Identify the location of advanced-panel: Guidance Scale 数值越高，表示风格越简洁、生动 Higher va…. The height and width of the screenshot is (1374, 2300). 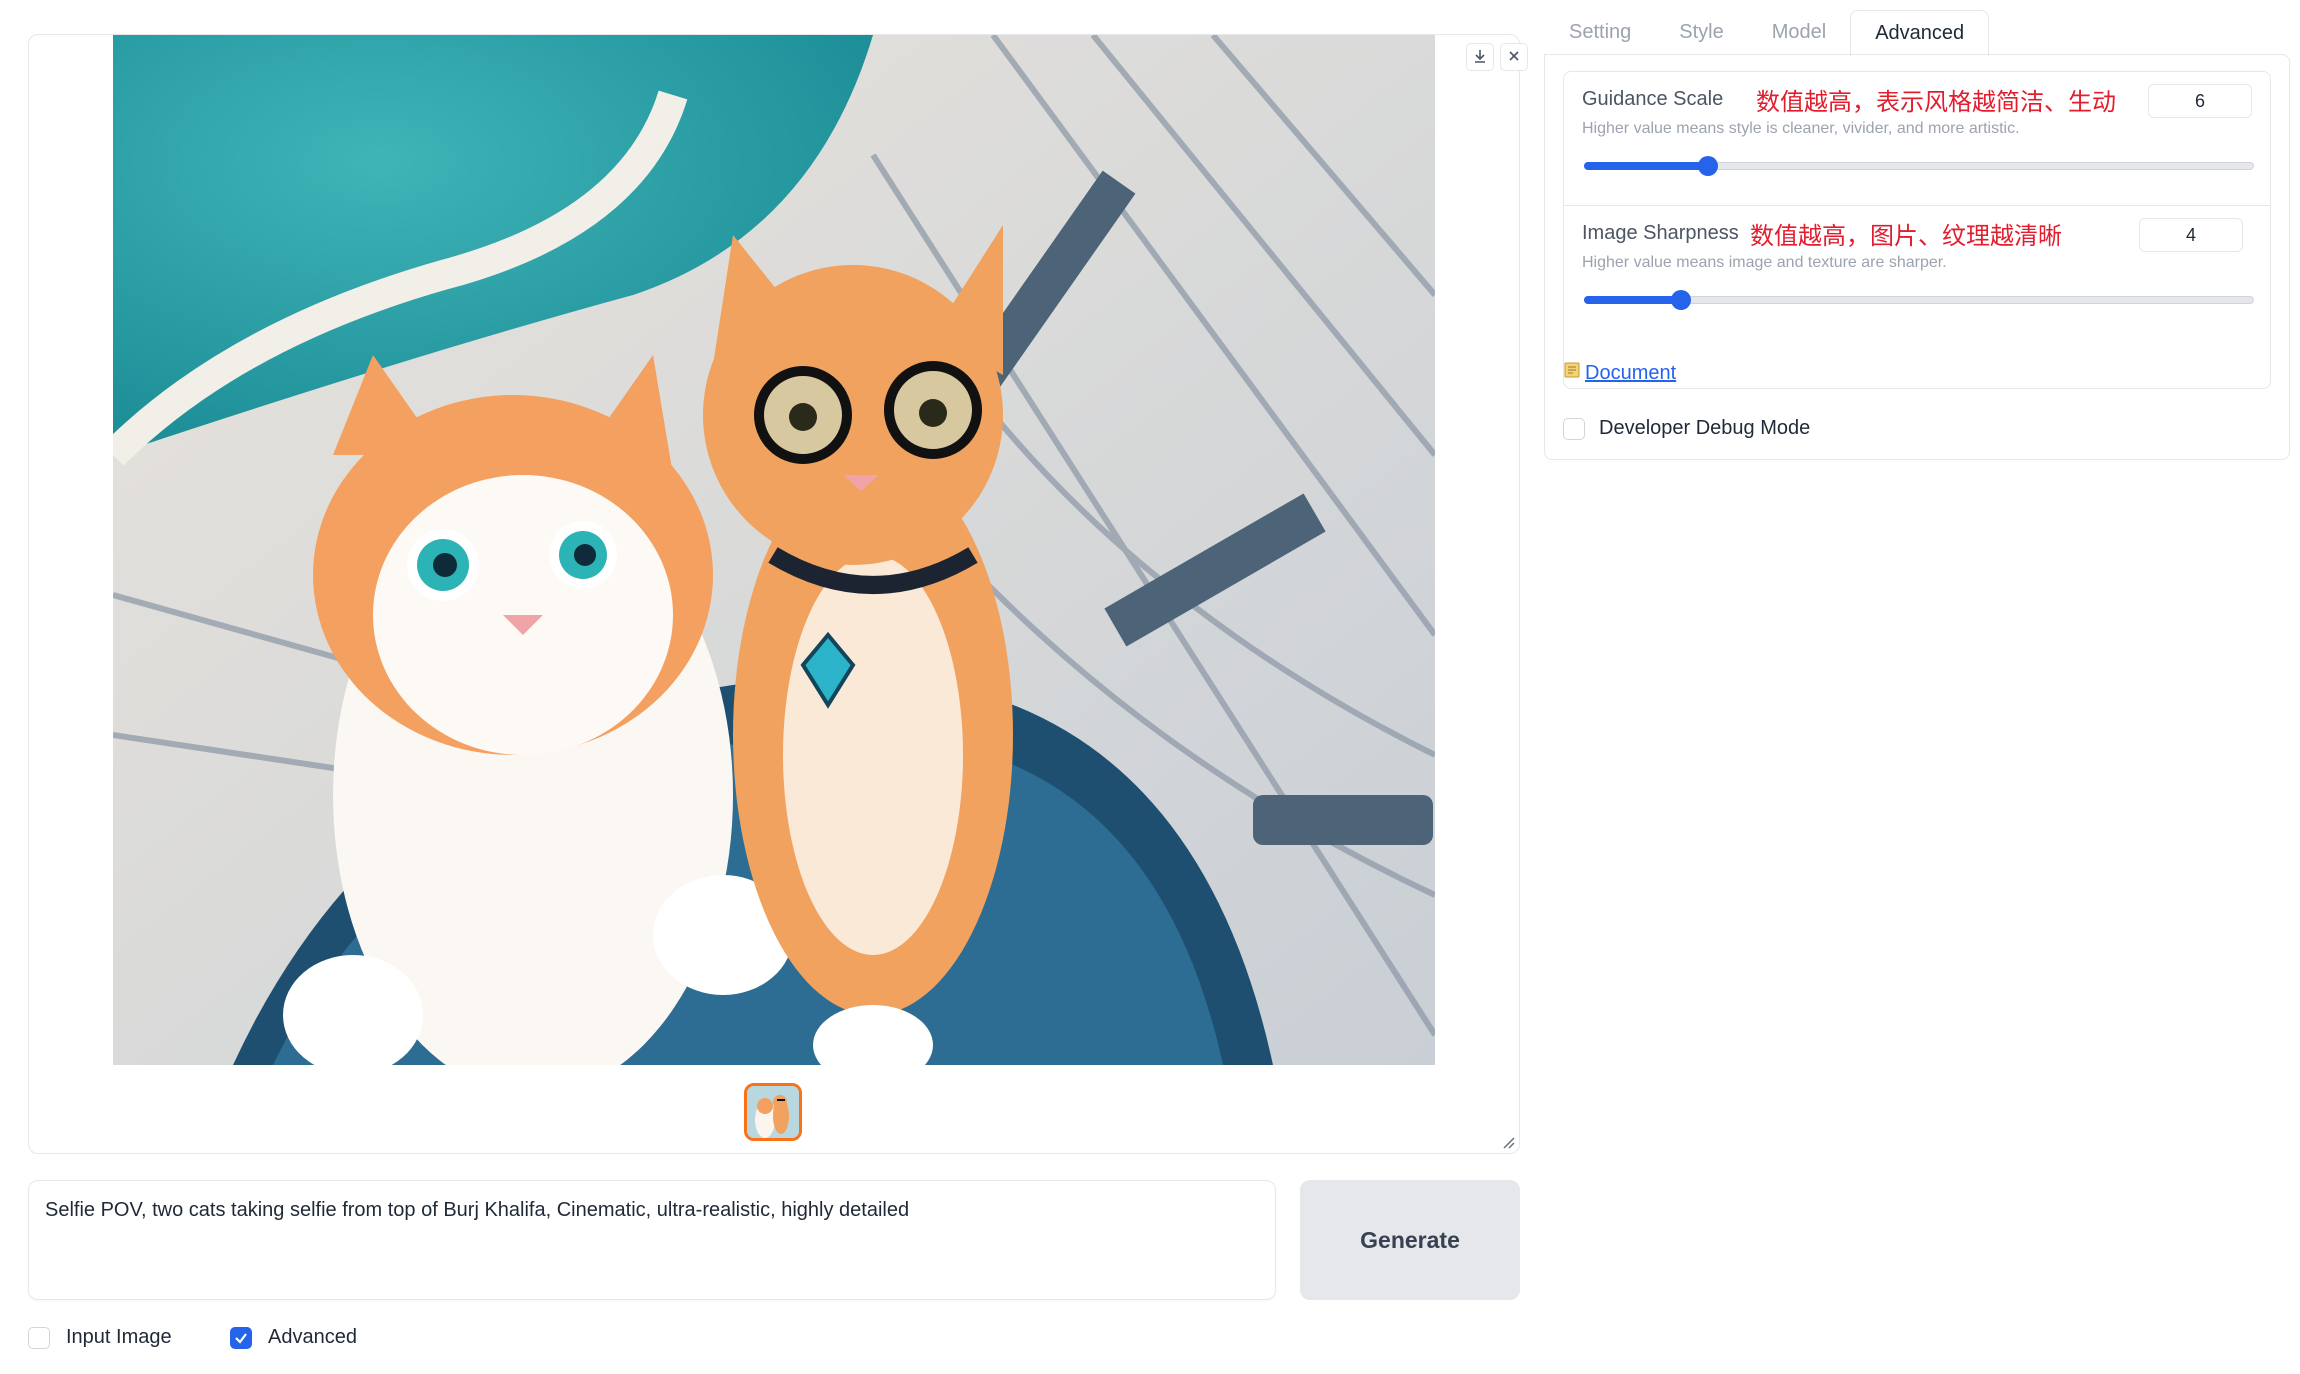
(1917, 257).